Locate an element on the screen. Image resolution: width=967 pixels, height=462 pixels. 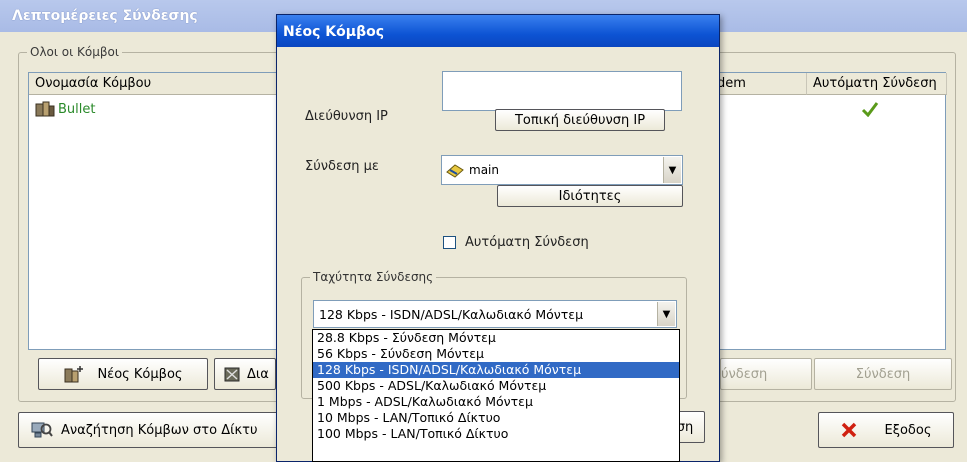
search-nodes-button: Αναζήτηση Κόμβων στο Δίκτυ is located at coordinates (148, 430).